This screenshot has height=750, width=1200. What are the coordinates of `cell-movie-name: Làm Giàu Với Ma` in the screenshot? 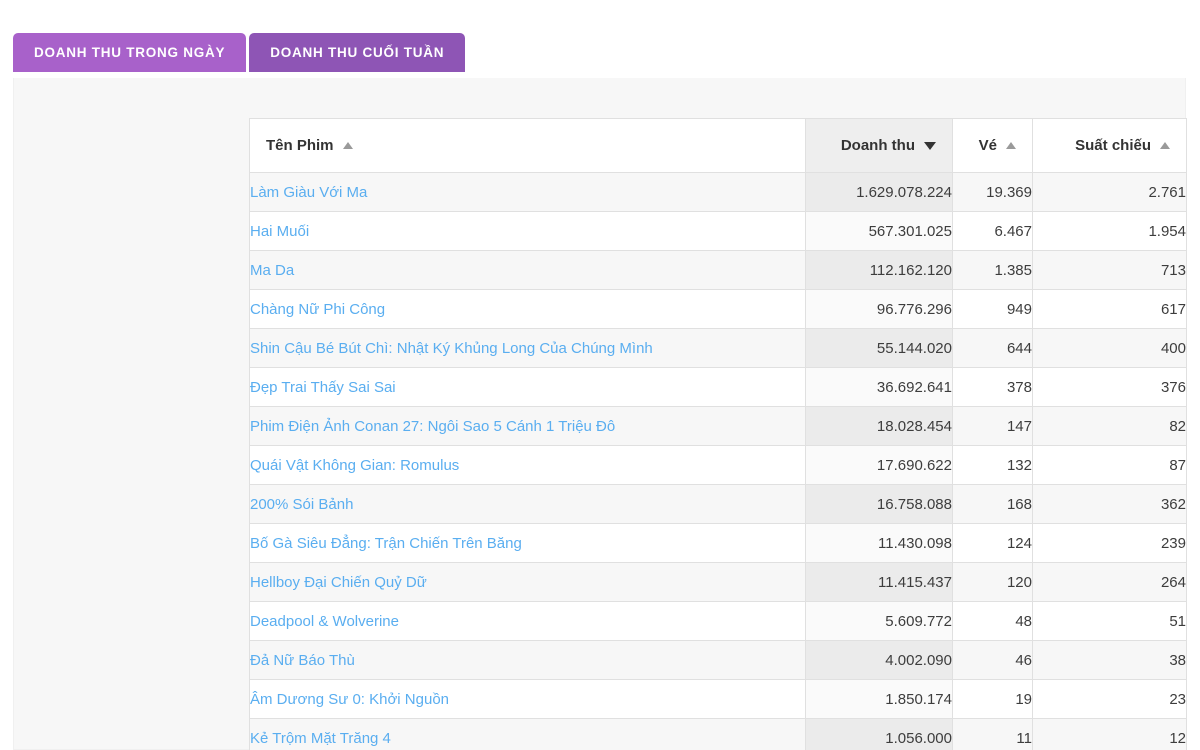 It's located at (527, 192).